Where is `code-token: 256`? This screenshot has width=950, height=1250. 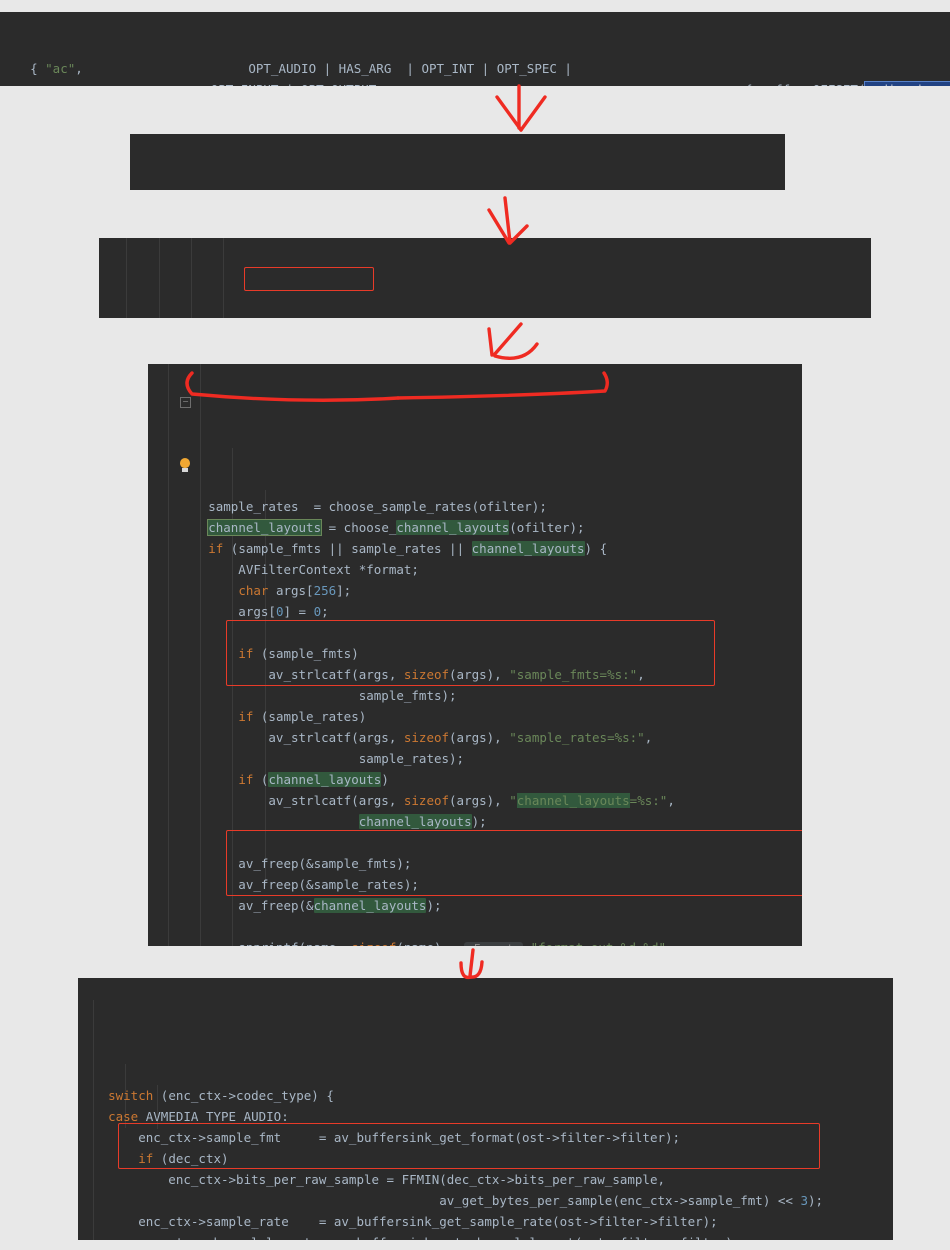 code-token: 256 is located at coordinates (325, 590).